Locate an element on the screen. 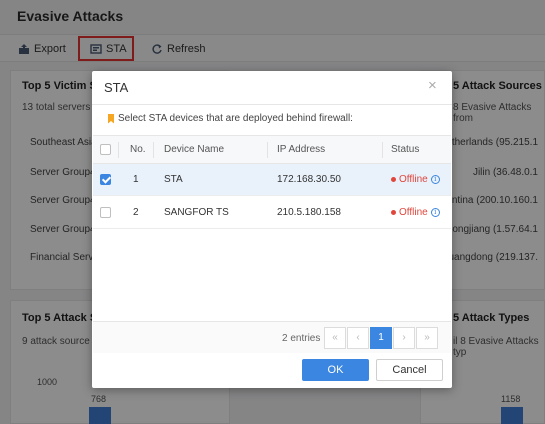 This screenshot has height=424, width=545. ip-address: 210.5.180.158 is located at coordinates (309, 212).